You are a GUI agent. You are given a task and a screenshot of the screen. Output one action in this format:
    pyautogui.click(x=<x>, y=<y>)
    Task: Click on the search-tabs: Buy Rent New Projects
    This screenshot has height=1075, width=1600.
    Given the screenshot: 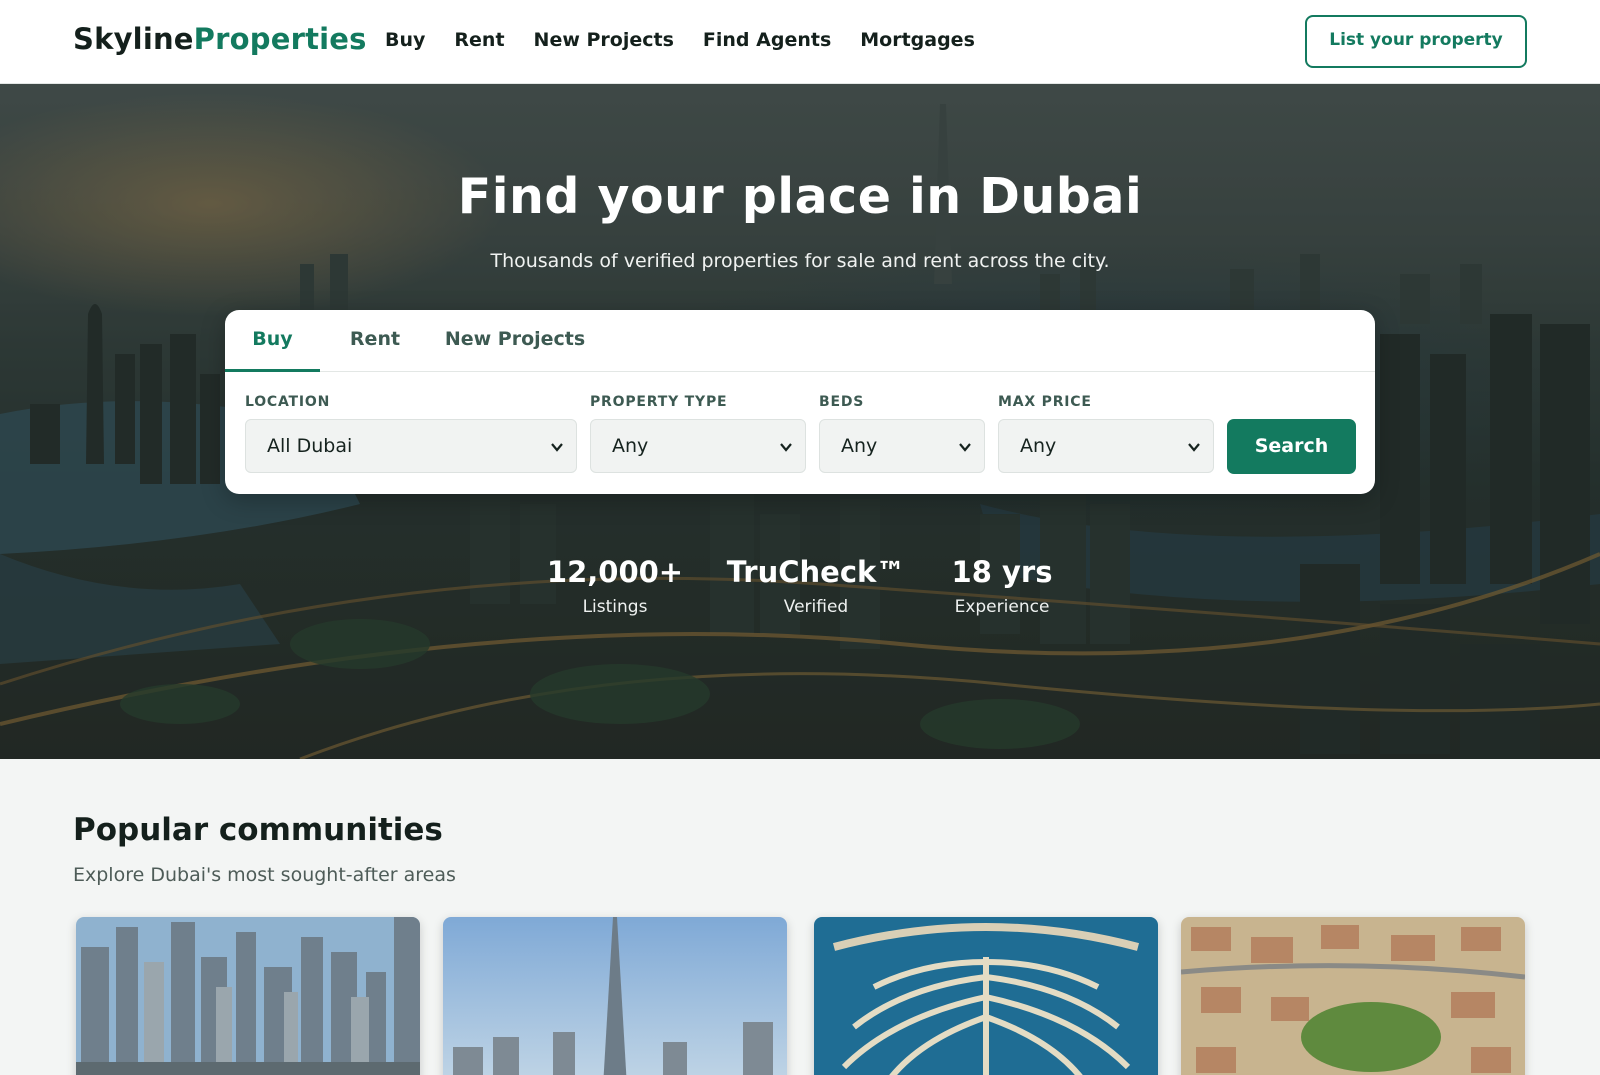 What is the action you would take?
    pyautogui.click(x=800, y=341)
    